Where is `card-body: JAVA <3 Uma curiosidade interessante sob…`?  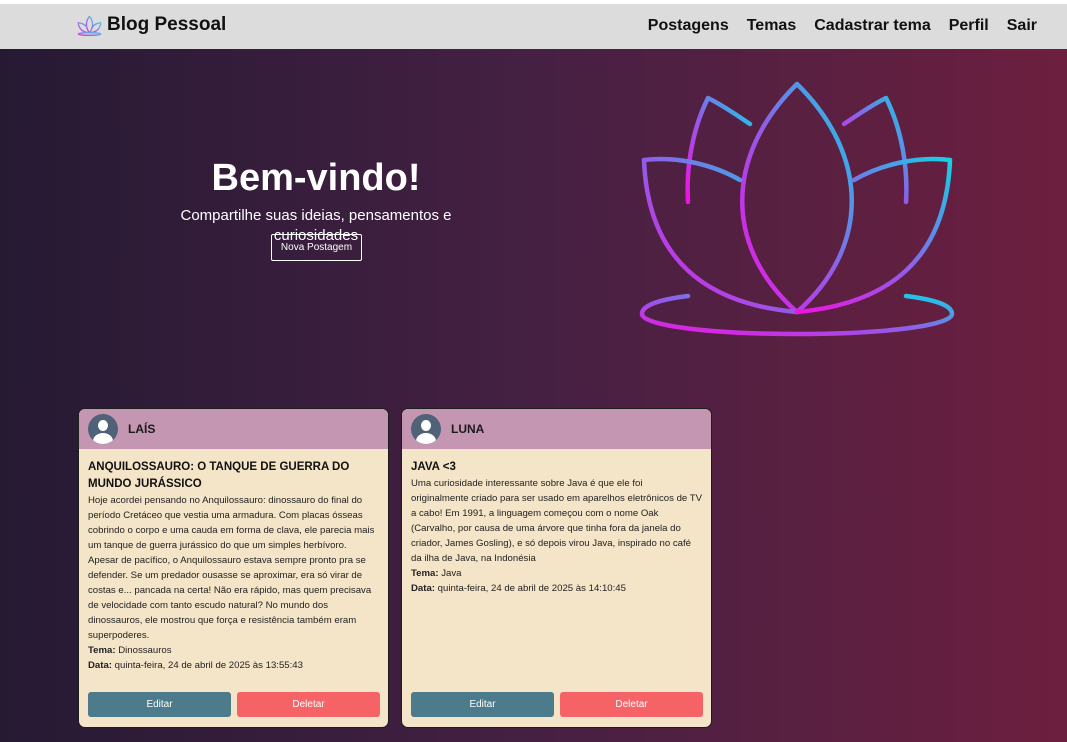 card-body: JAVA <3 Uma curiosidade interessante sob… is located at coordinates (556, 522).